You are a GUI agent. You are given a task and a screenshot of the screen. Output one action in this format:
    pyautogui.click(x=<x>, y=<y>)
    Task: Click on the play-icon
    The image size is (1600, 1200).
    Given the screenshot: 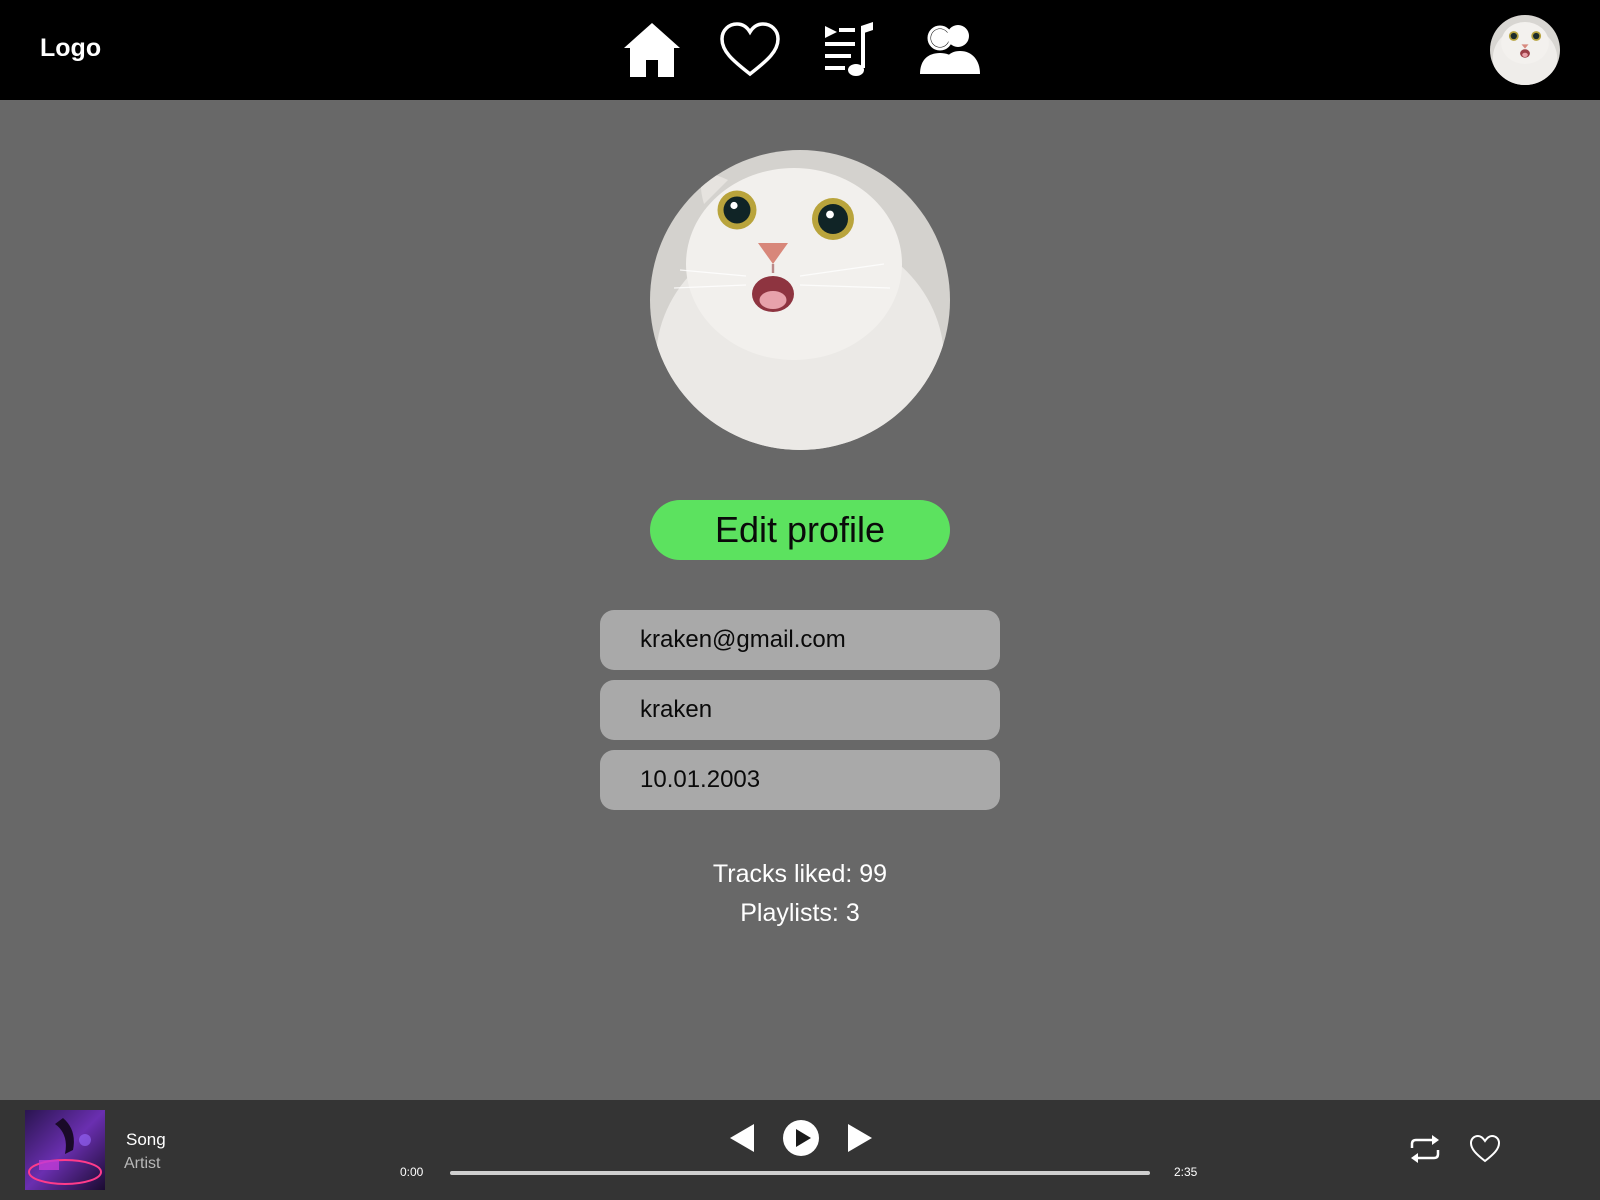 What is the action you would take?
    pyautogui.click(x=801, y=1138)
    